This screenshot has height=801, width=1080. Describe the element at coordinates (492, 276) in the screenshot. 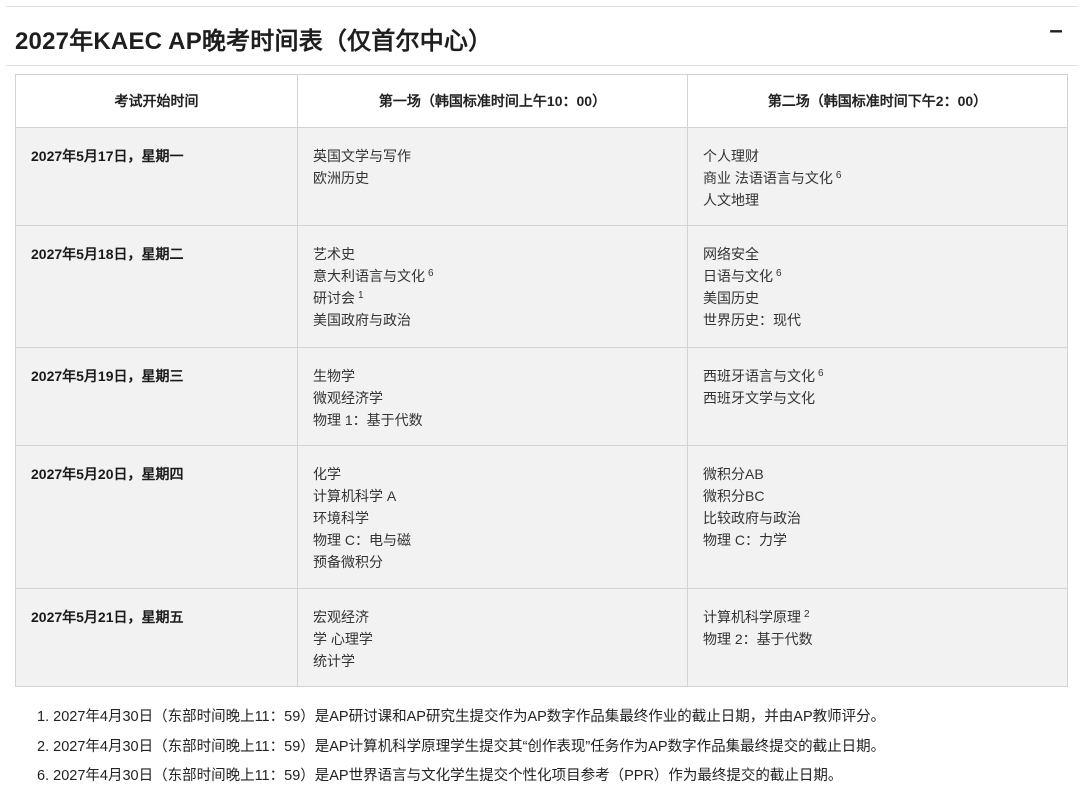

I see `course-item: 意大利语言与文化 6` at that location.